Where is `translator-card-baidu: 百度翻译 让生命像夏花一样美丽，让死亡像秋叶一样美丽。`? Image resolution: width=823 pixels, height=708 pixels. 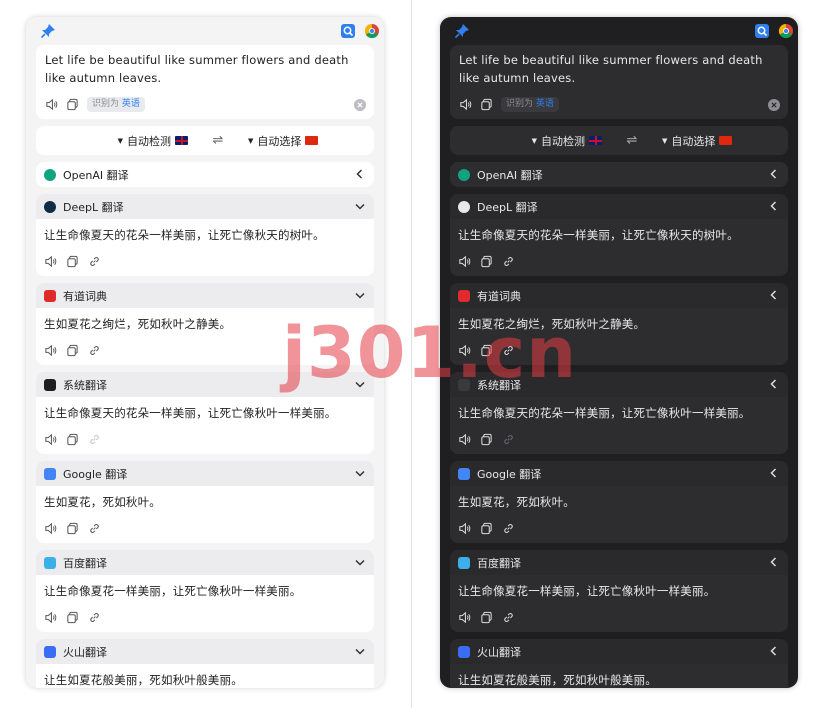 translator-card-baidu: 百度翻译 让生命像夏花一样美丽，让死亡像秋叶一样美丽。 is located at coordinates (619, 591).